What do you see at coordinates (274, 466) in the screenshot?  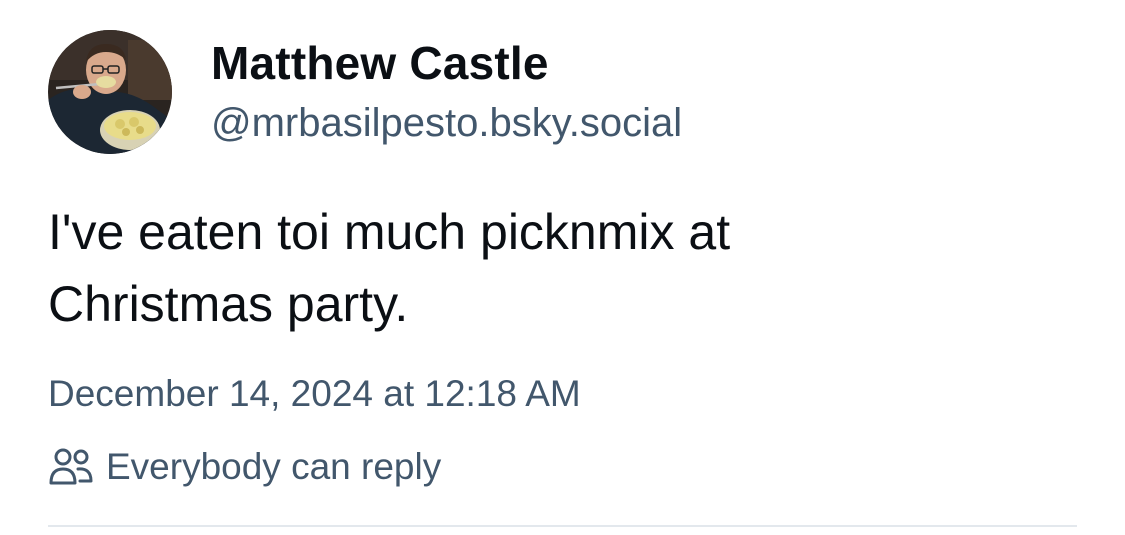 I see `reply-setting-label: Everybody can reply` at bounding box center [274, 466].